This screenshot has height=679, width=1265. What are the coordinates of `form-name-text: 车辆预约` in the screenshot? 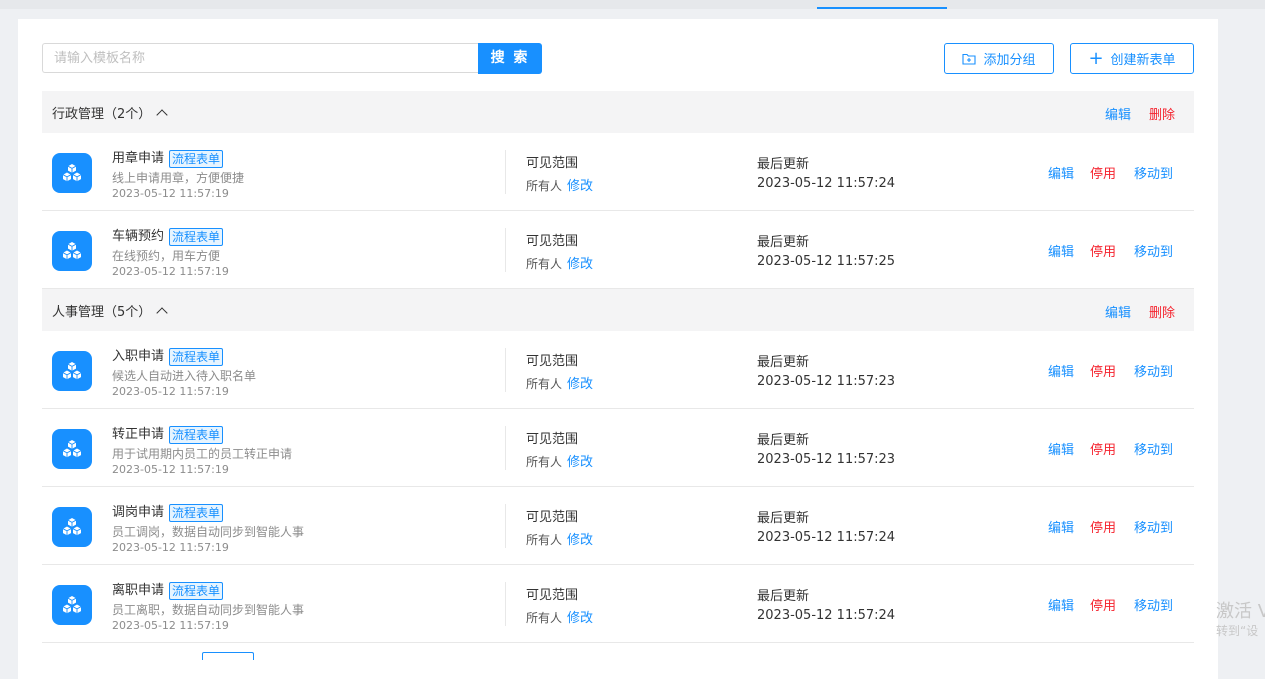 It's located at (138, 236).